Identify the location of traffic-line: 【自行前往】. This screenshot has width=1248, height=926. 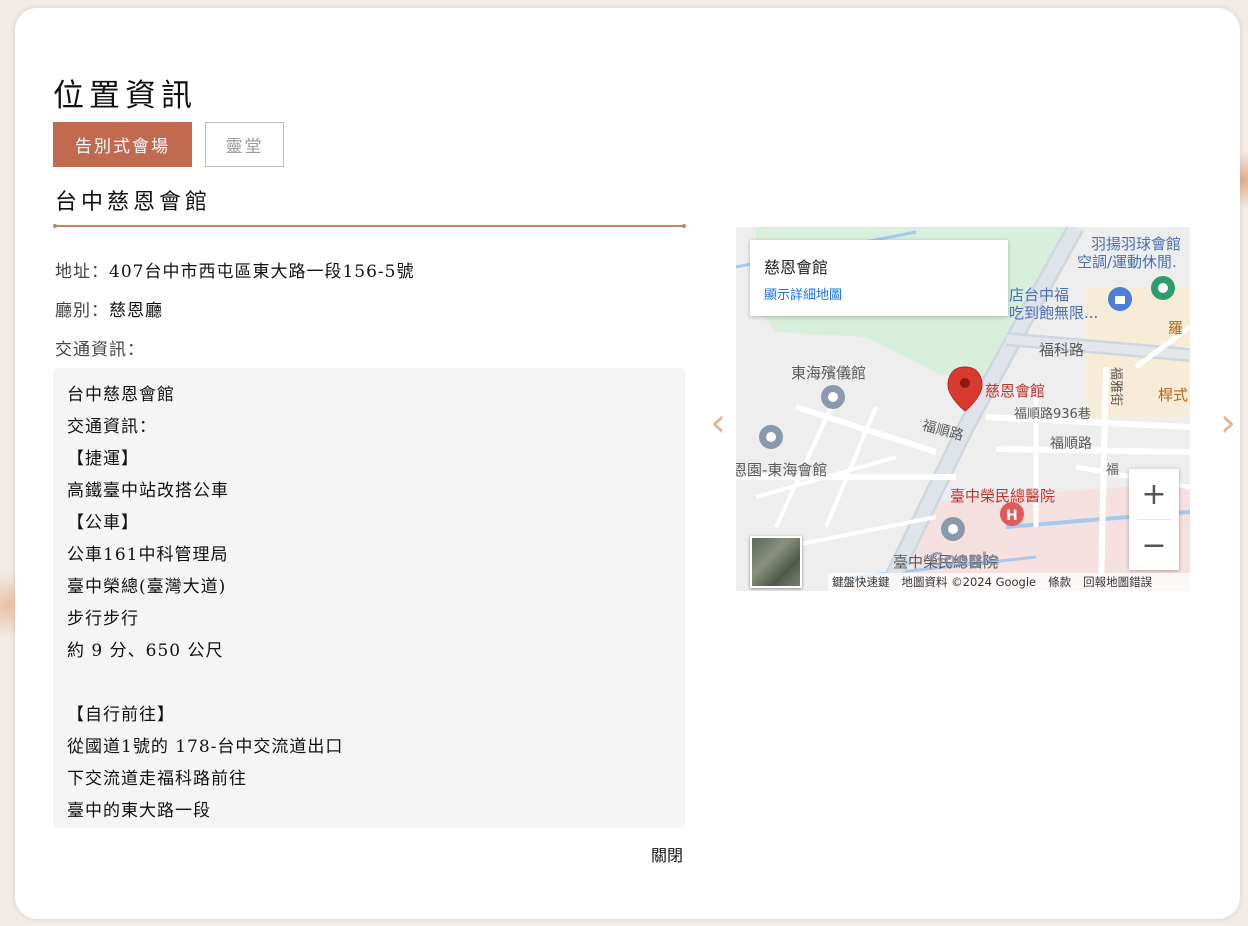
(121, 715).